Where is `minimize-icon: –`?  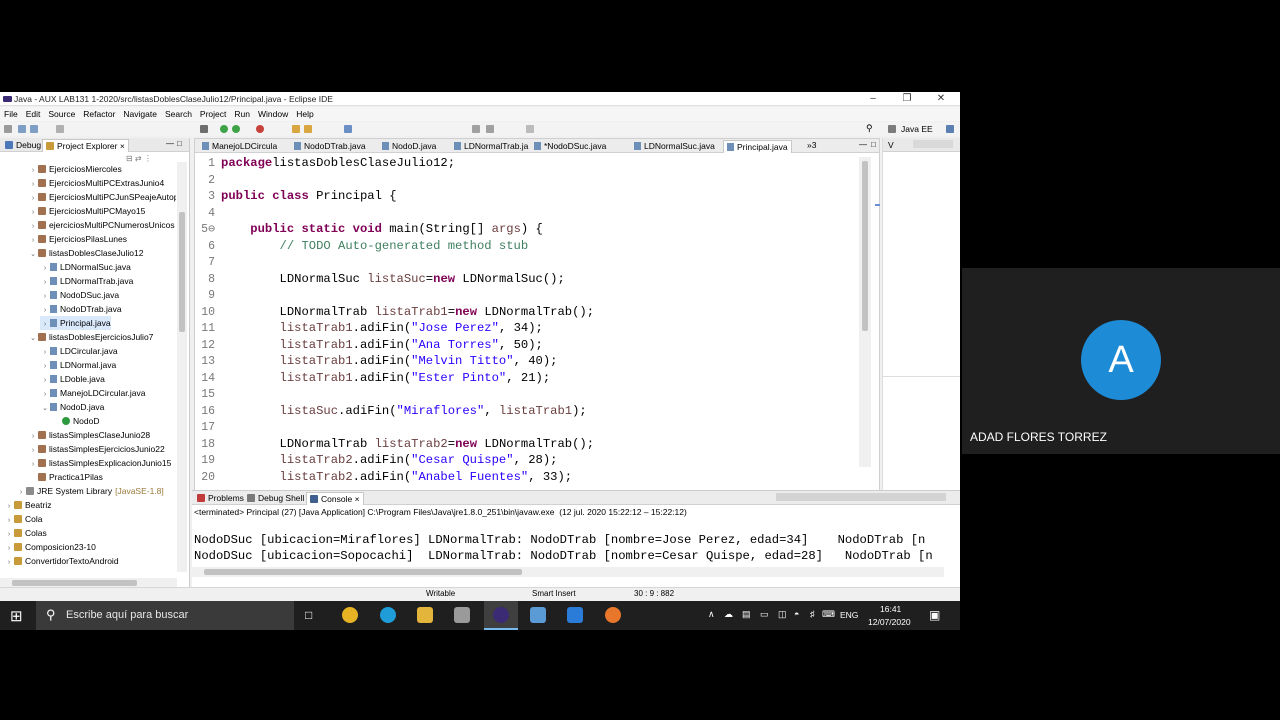 minimize-icon: – is located at coordinates (873, 99).